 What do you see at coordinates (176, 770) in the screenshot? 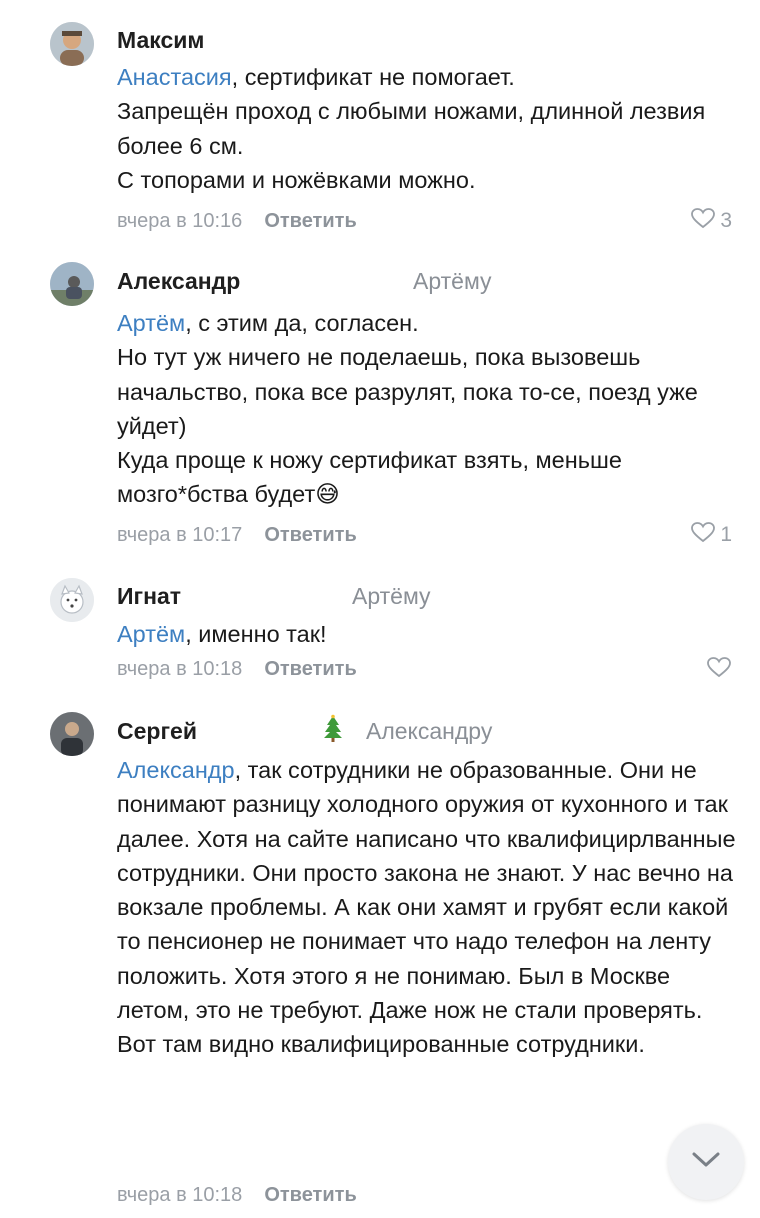
I see `mention-link: Александр` at bounding box center [176, 770].